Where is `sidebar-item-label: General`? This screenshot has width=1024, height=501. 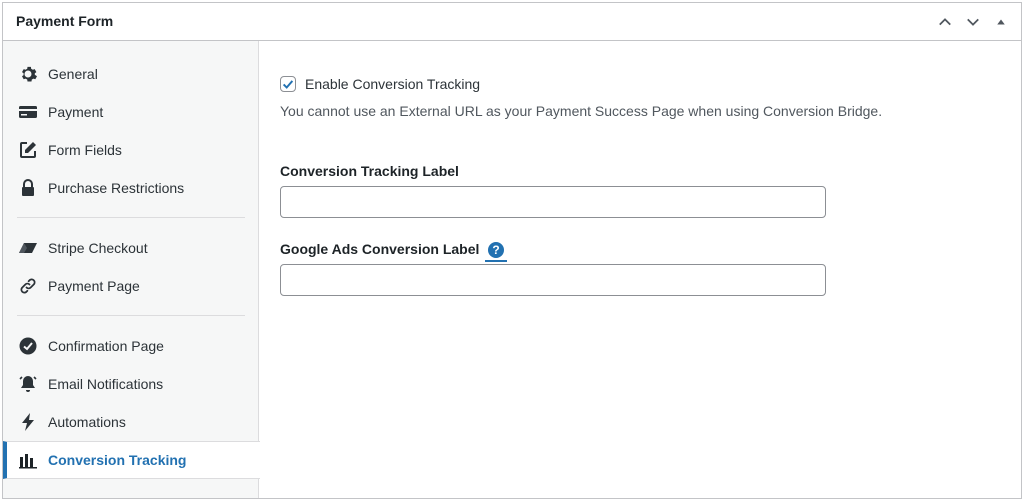 sidebar-item-label: General is located at coordinates (73, 74).